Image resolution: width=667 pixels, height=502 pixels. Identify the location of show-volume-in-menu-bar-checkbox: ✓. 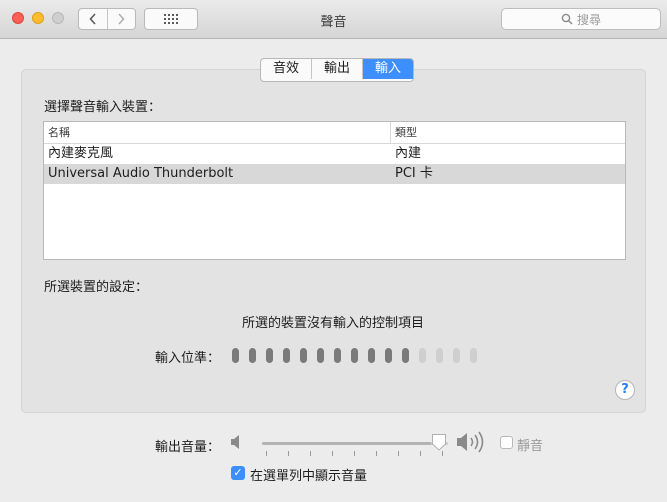
(238, 473).